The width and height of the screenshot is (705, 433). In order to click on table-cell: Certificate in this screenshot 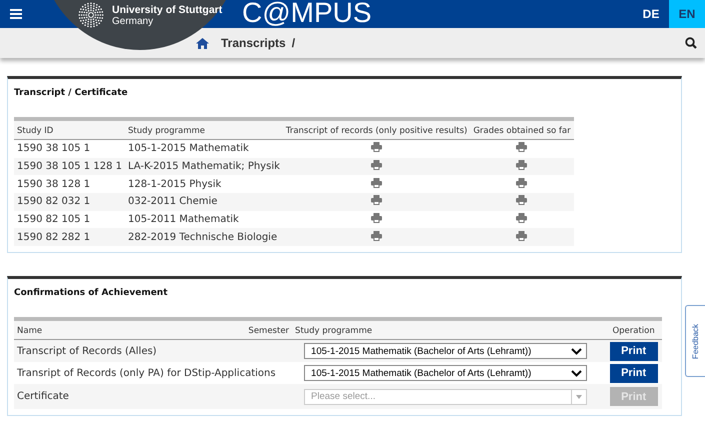, I will do `click(153, 397)`.